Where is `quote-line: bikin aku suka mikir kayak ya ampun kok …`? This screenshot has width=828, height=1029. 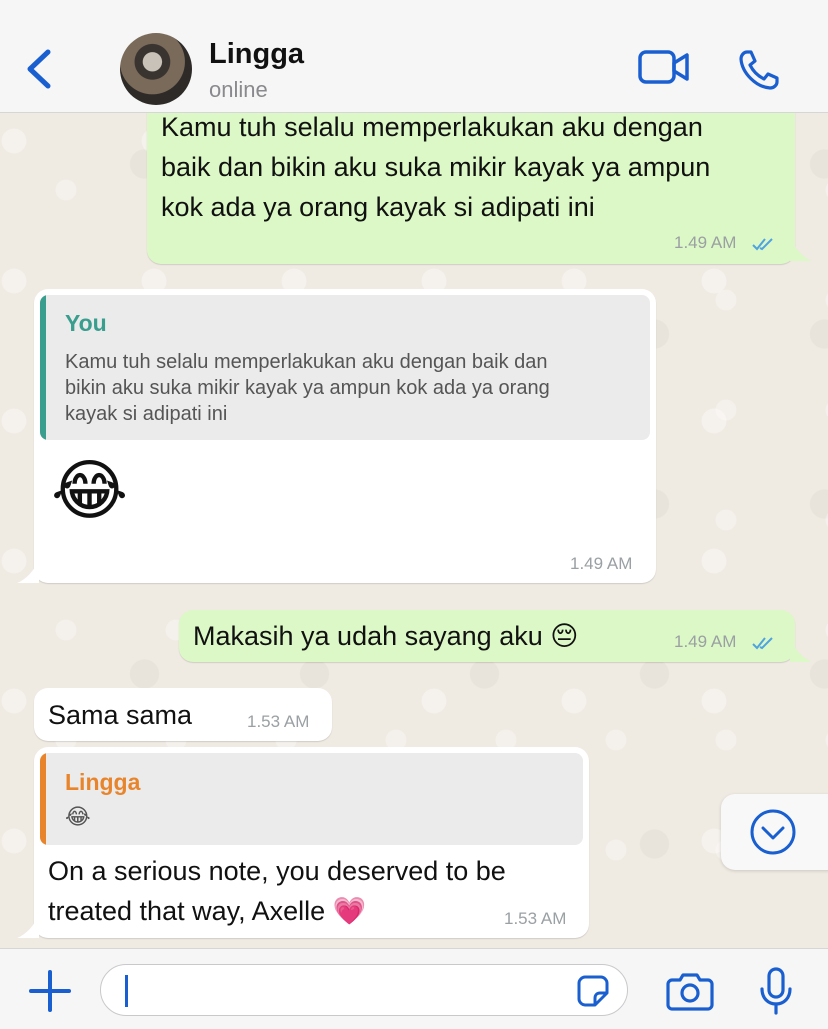 quote-line: bikin aku suka mikir kayak ya ampun kok … is located at coordinates (307, 388).